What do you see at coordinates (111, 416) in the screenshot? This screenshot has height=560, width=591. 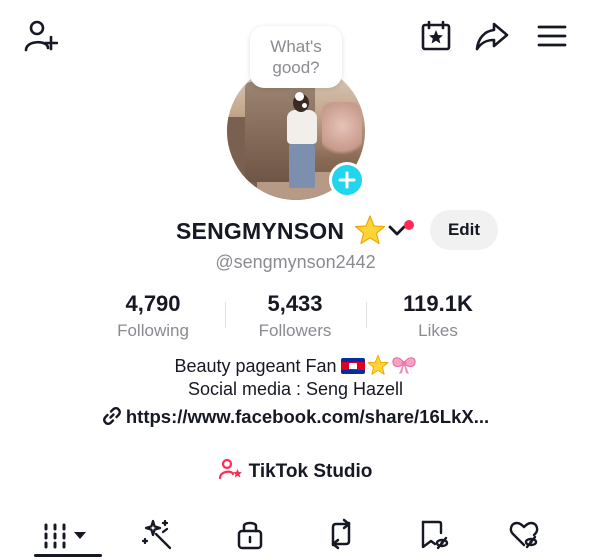 I see `link-icon` at bounding box center [111, 416].